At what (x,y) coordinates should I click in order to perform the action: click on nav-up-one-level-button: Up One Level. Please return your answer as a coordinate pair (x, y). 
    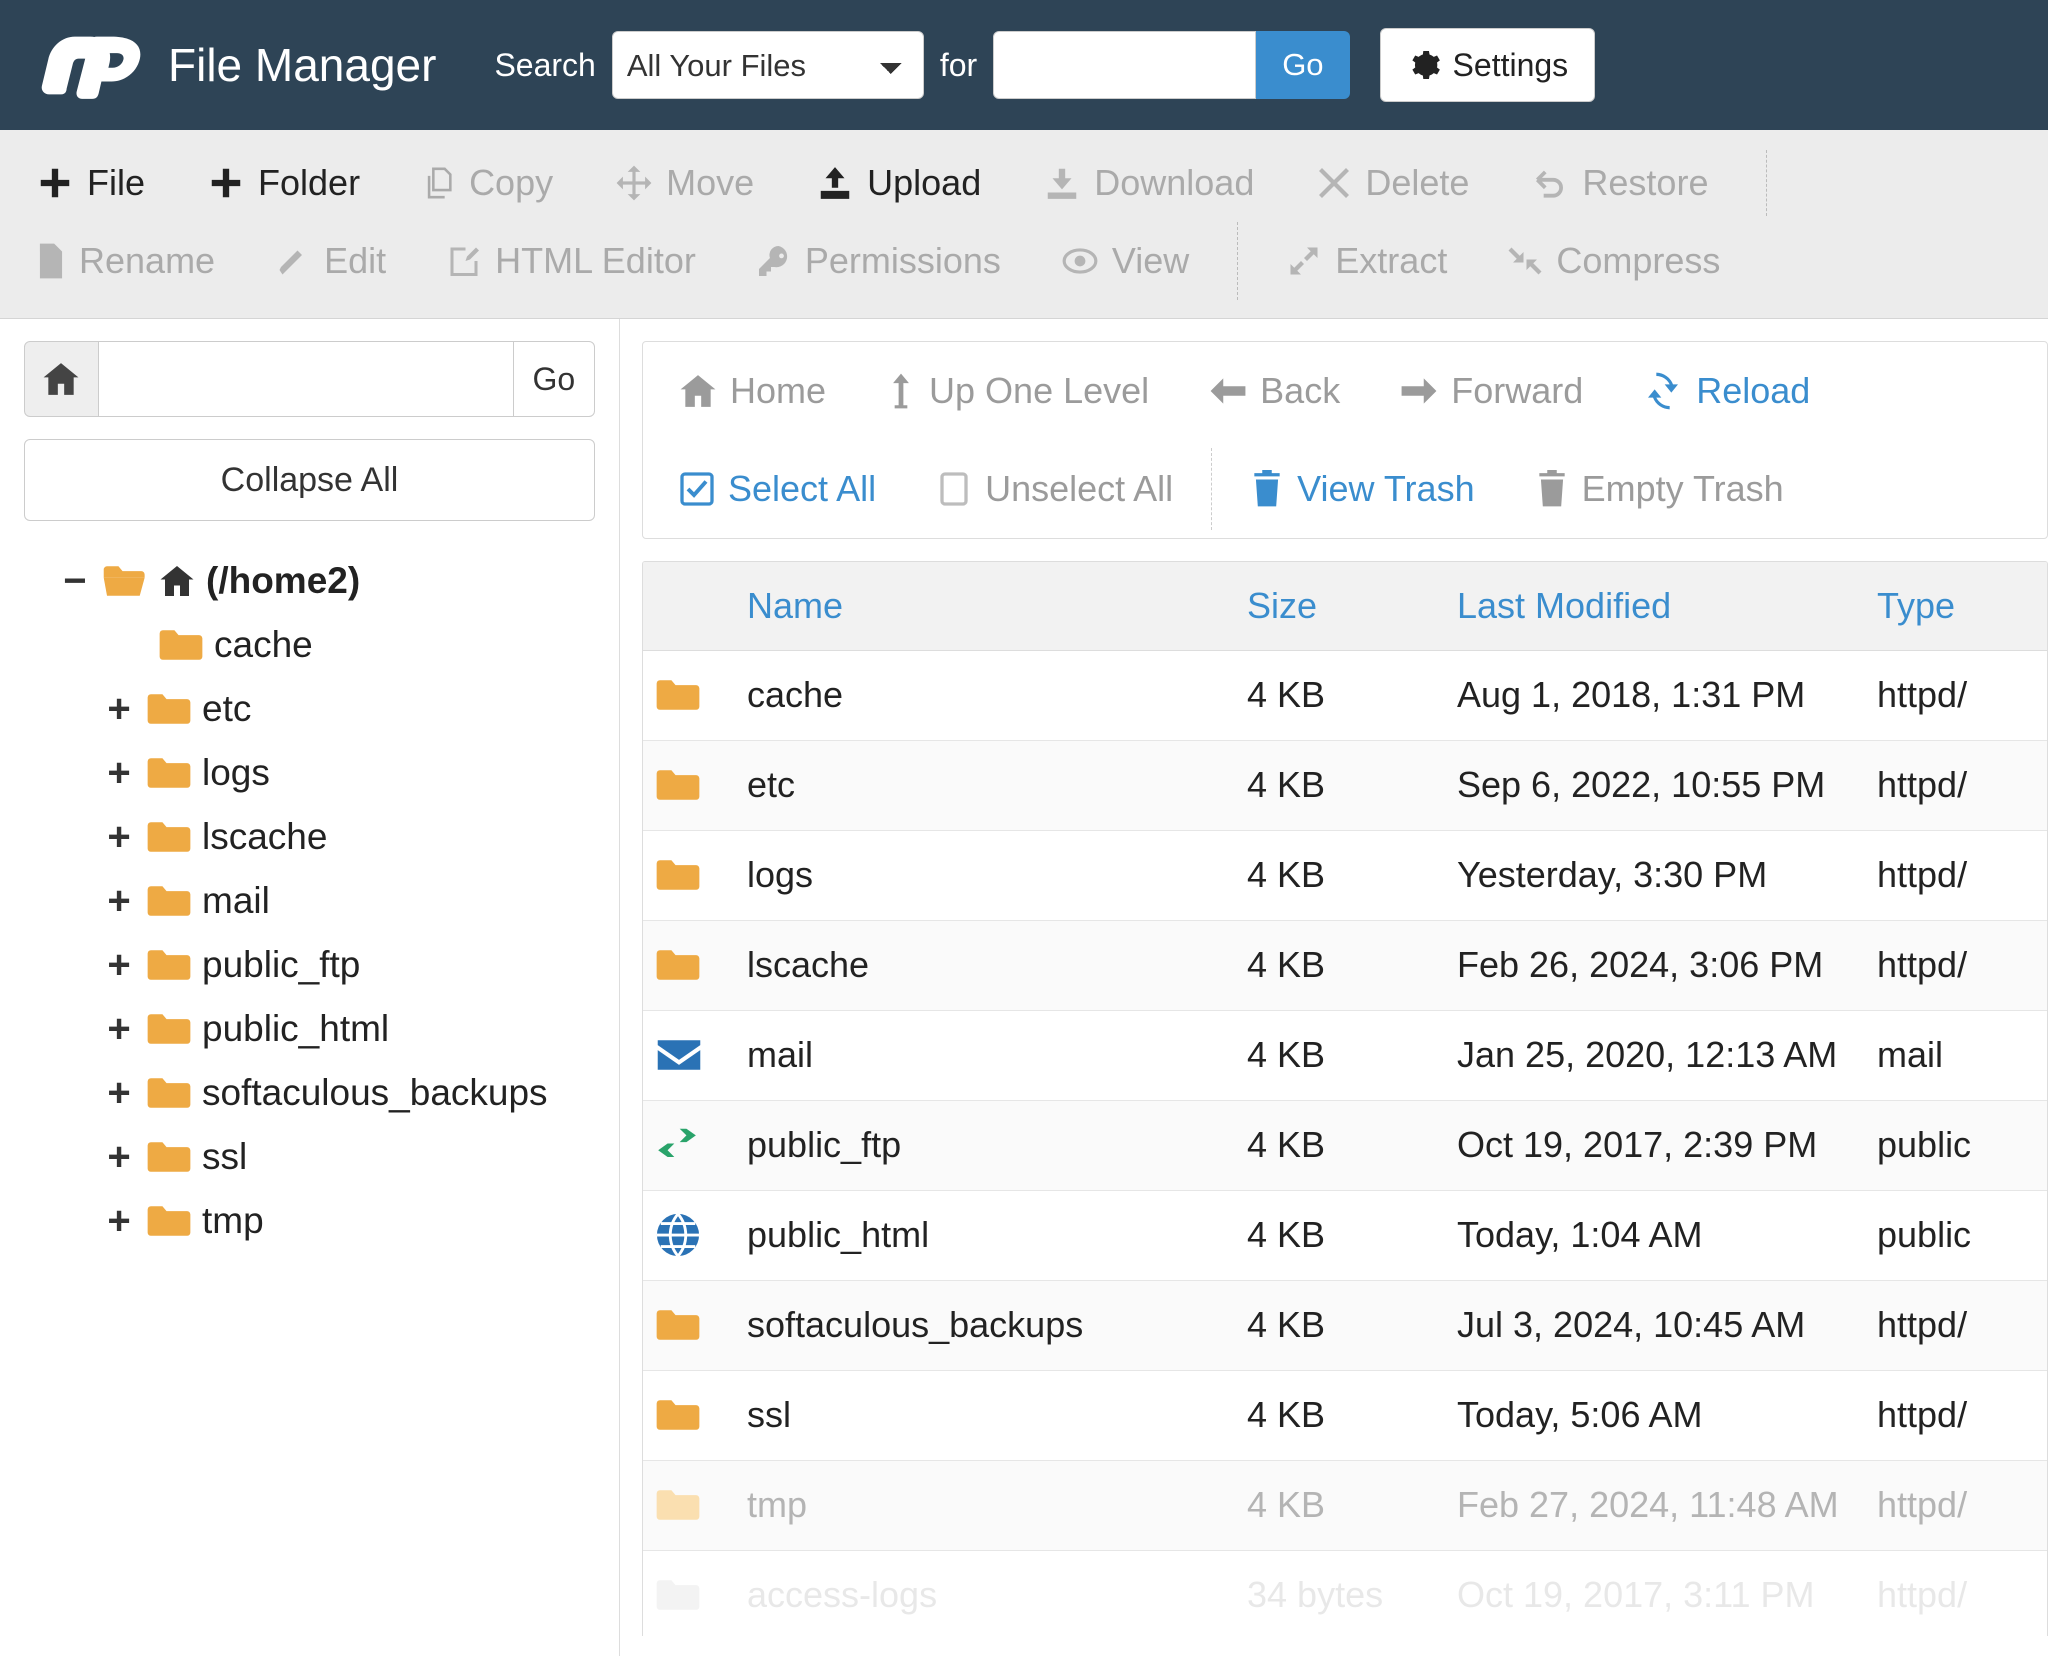
    Looking at the image, I should click on (1017, 391).